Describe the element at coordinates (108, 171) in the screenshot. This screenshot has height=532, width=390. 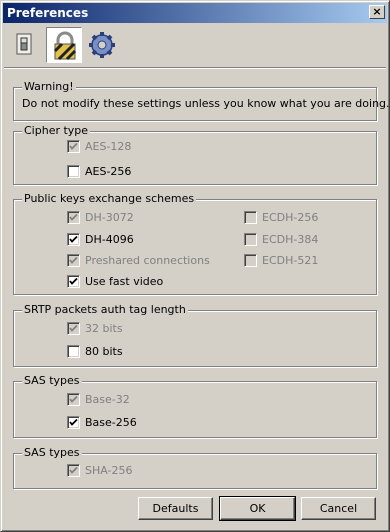
I see `checkbox-label: AES-256` at that location.